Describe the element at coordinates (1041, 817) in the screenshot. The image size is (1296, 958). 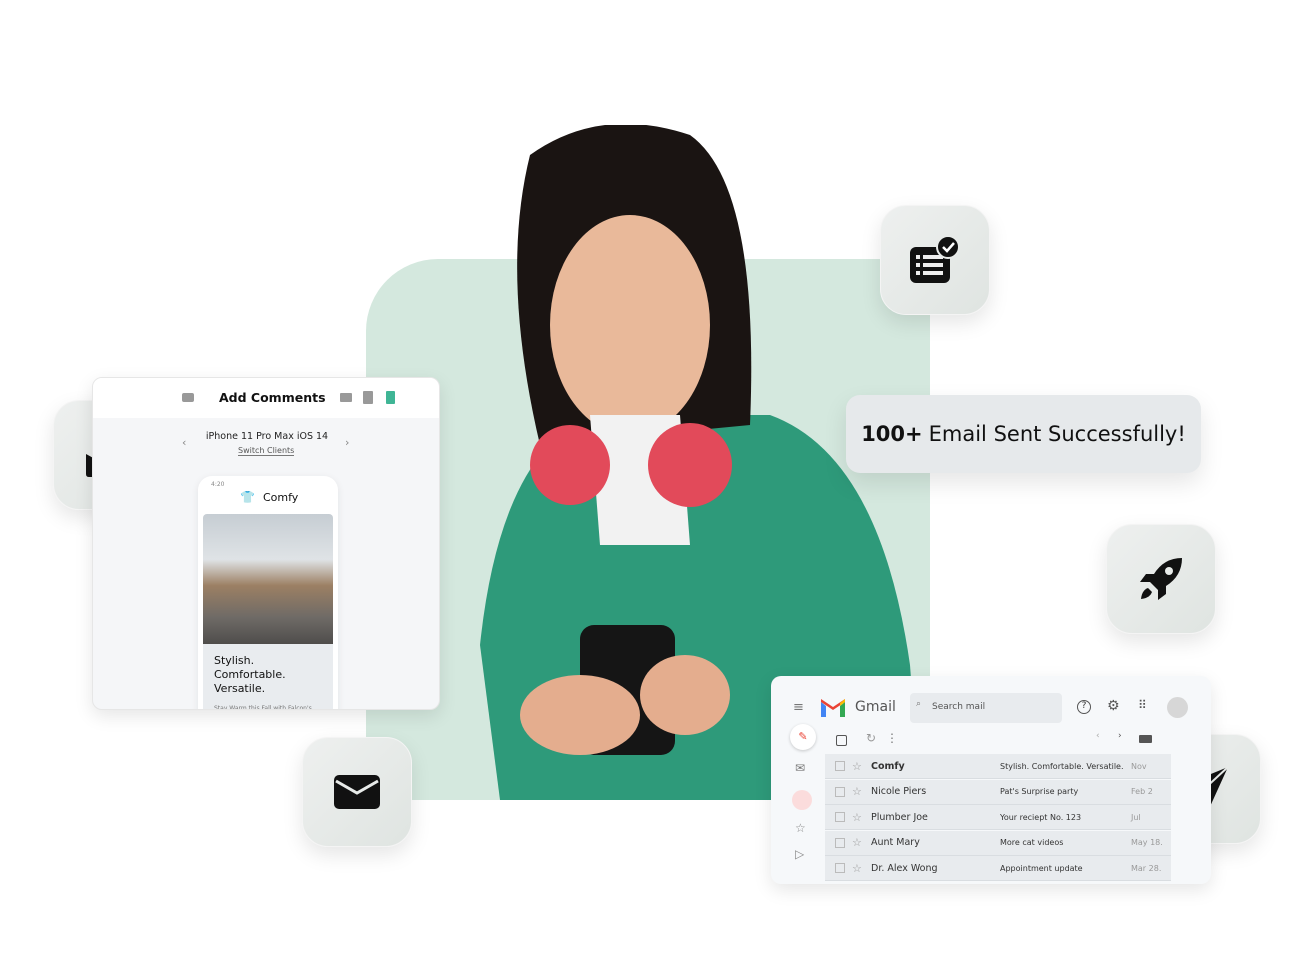
I see `subject: Your reciept No. 123` at that location.